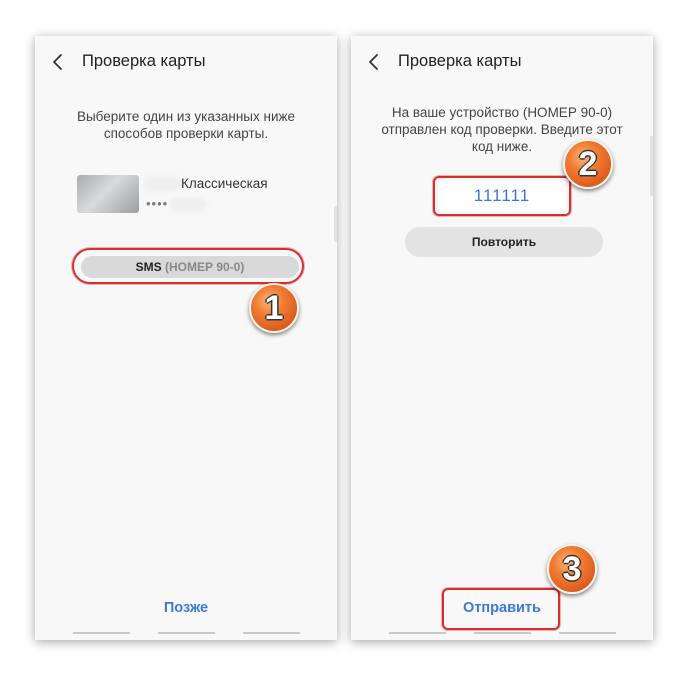  I want to click on retry-button: Повторить, so click(504, 242).